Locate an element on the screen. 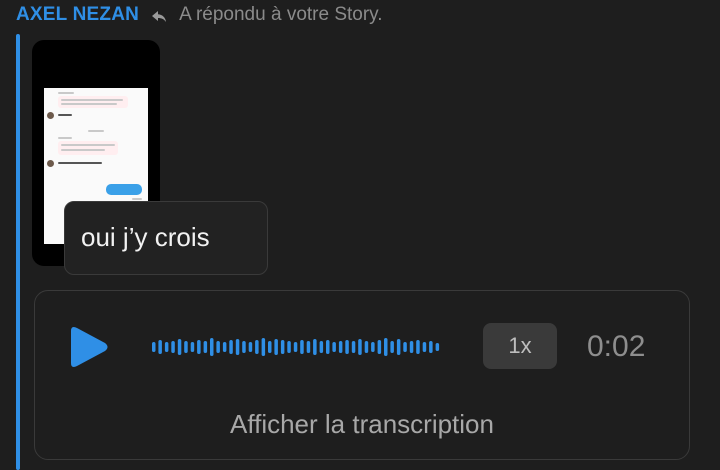  message-header: AXEL NEZAN A répondu à votre Story. is located at coordinates (199, 15).